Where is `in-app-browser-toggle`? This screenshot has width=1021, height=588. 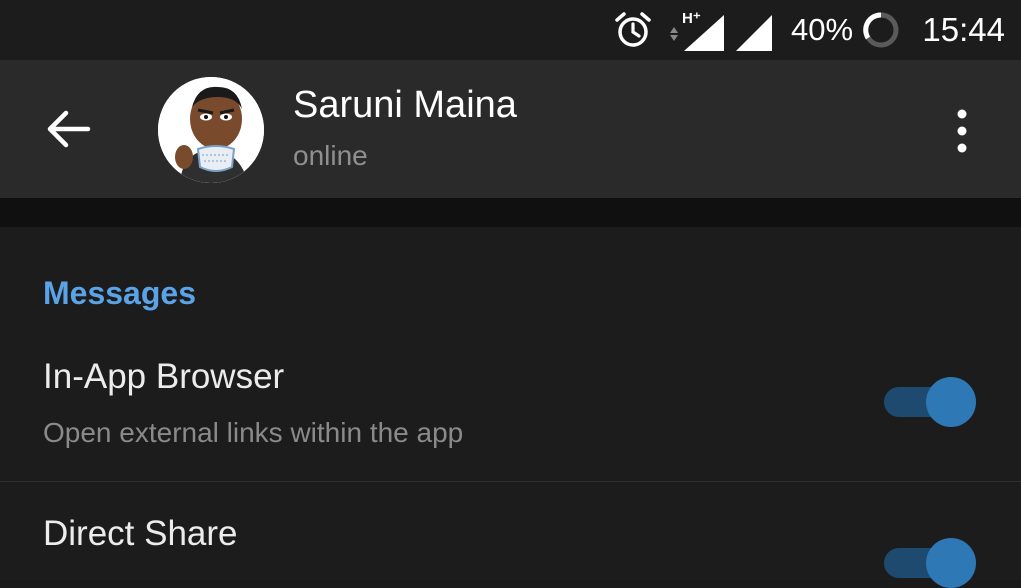
in-app-browser-toggle is located at coordinates (930, 402).